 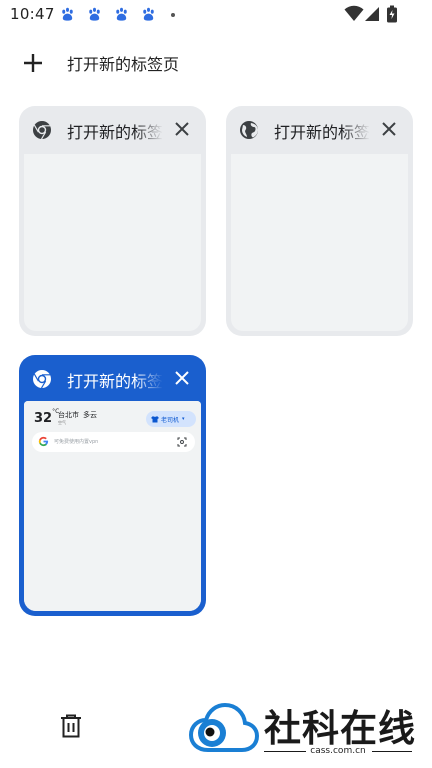 I want to click on preview-search-placeholder: 可免费使用内置vpn, so click(x=76, y=442).